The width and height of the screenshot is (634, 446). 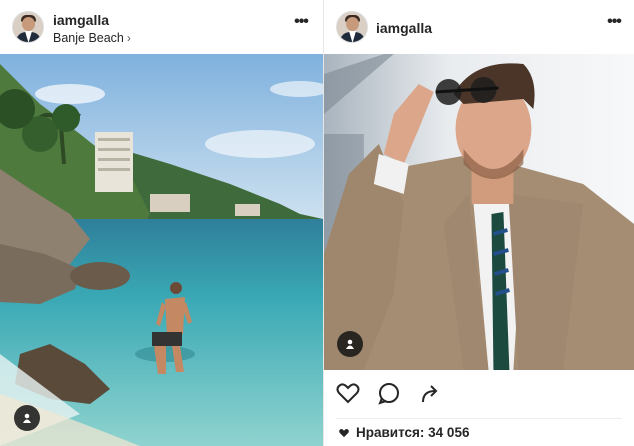 What do you see at coordinates (430, 393) in the screenshot?
I see `share-icon` at bounding box center [430, 393].